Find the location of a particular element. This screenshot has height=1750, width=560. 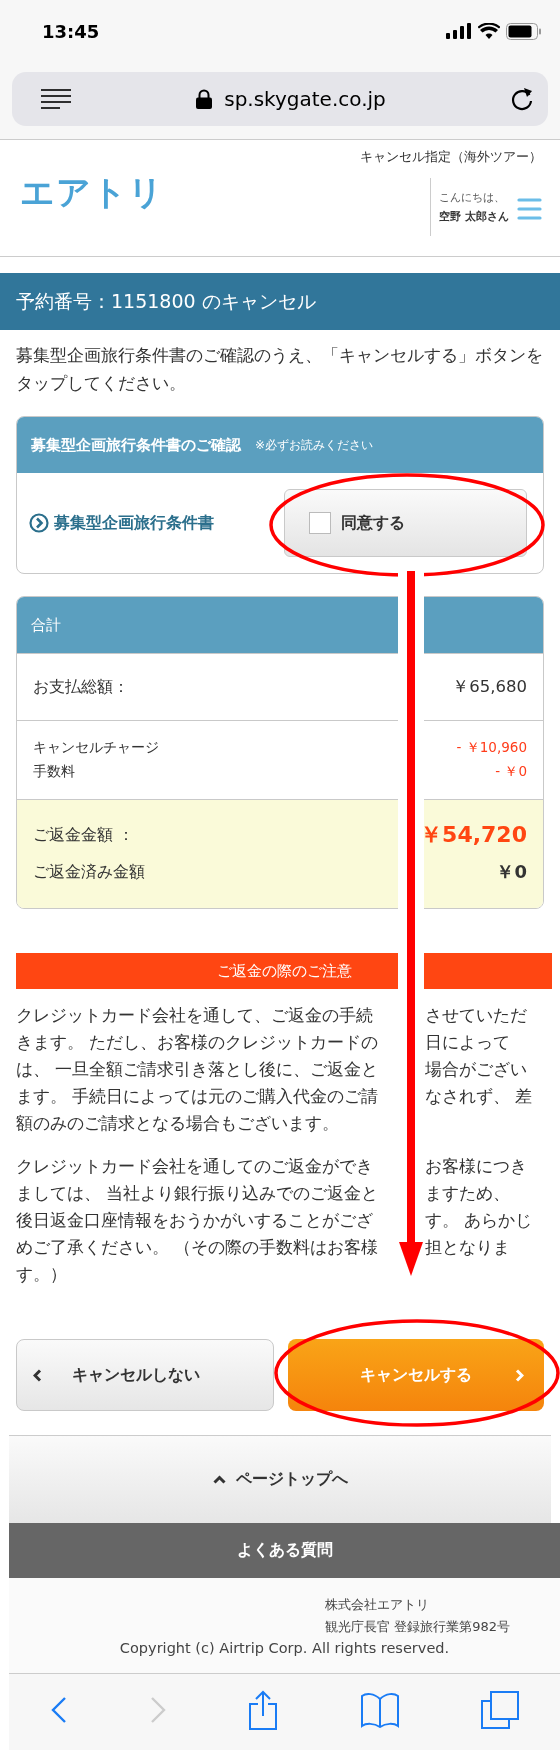

url-text: sp.skygate.co.jp is located at coordinates (305, 99).